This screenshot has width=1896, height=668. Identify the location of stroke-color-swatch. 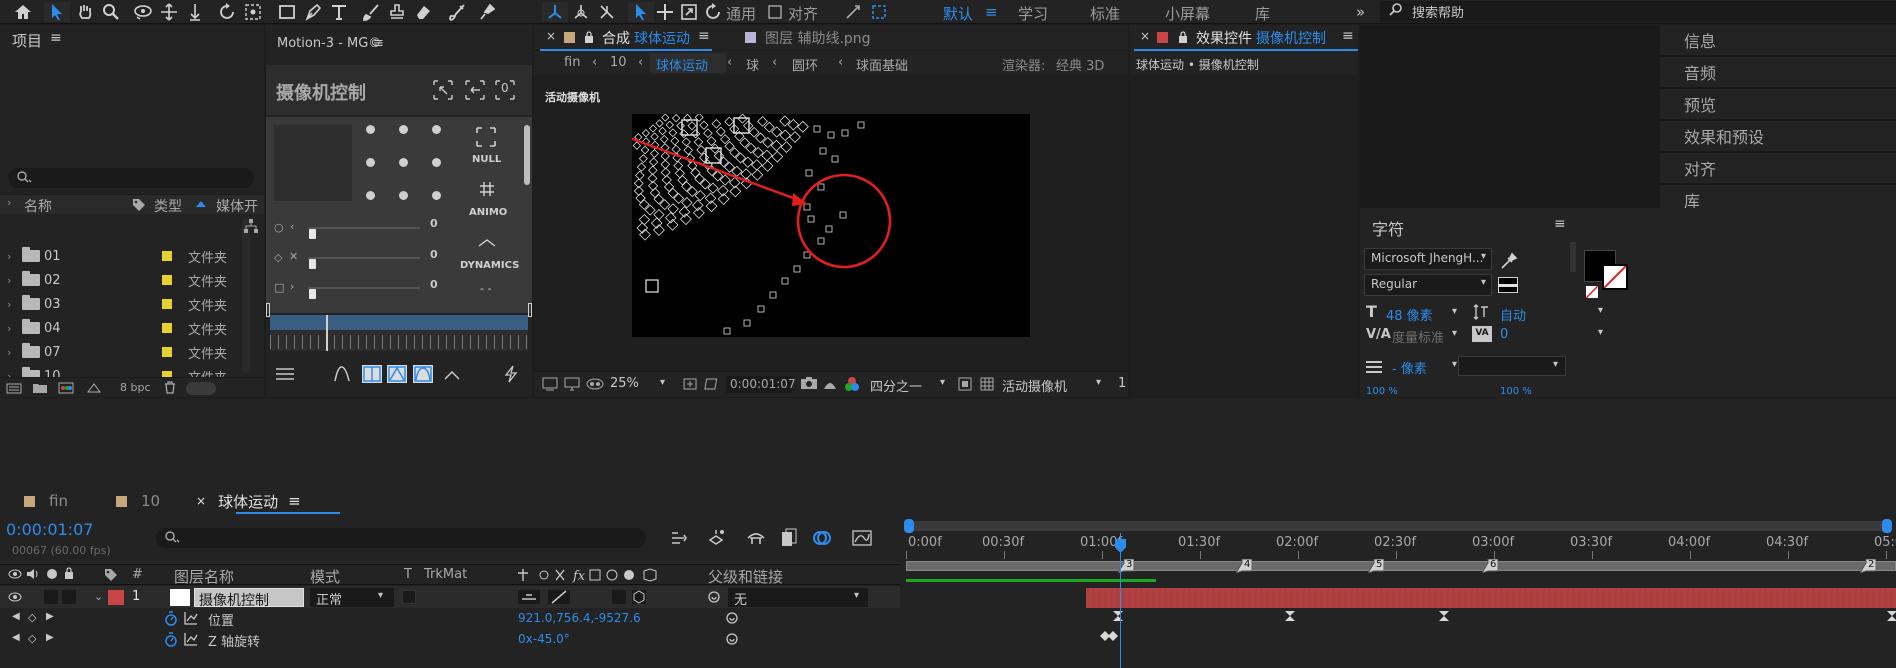
(1615, 277).